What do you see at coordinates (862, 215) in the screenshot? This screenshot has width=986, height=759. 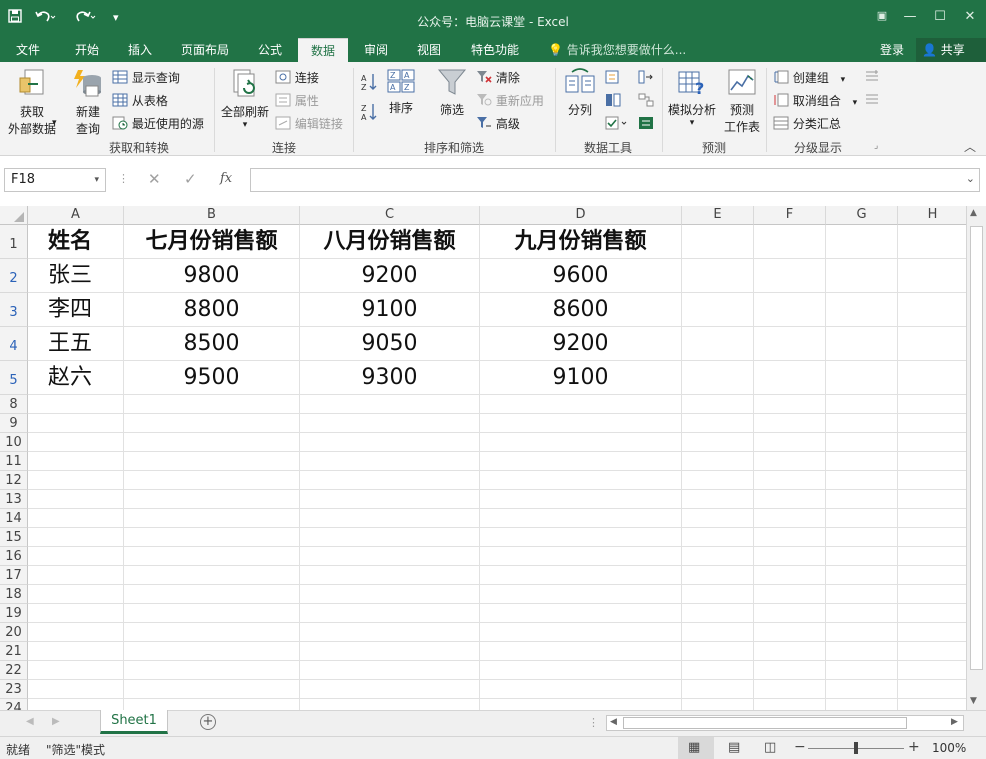 I see `column-header-g: G` at bounding box center [862, 215].